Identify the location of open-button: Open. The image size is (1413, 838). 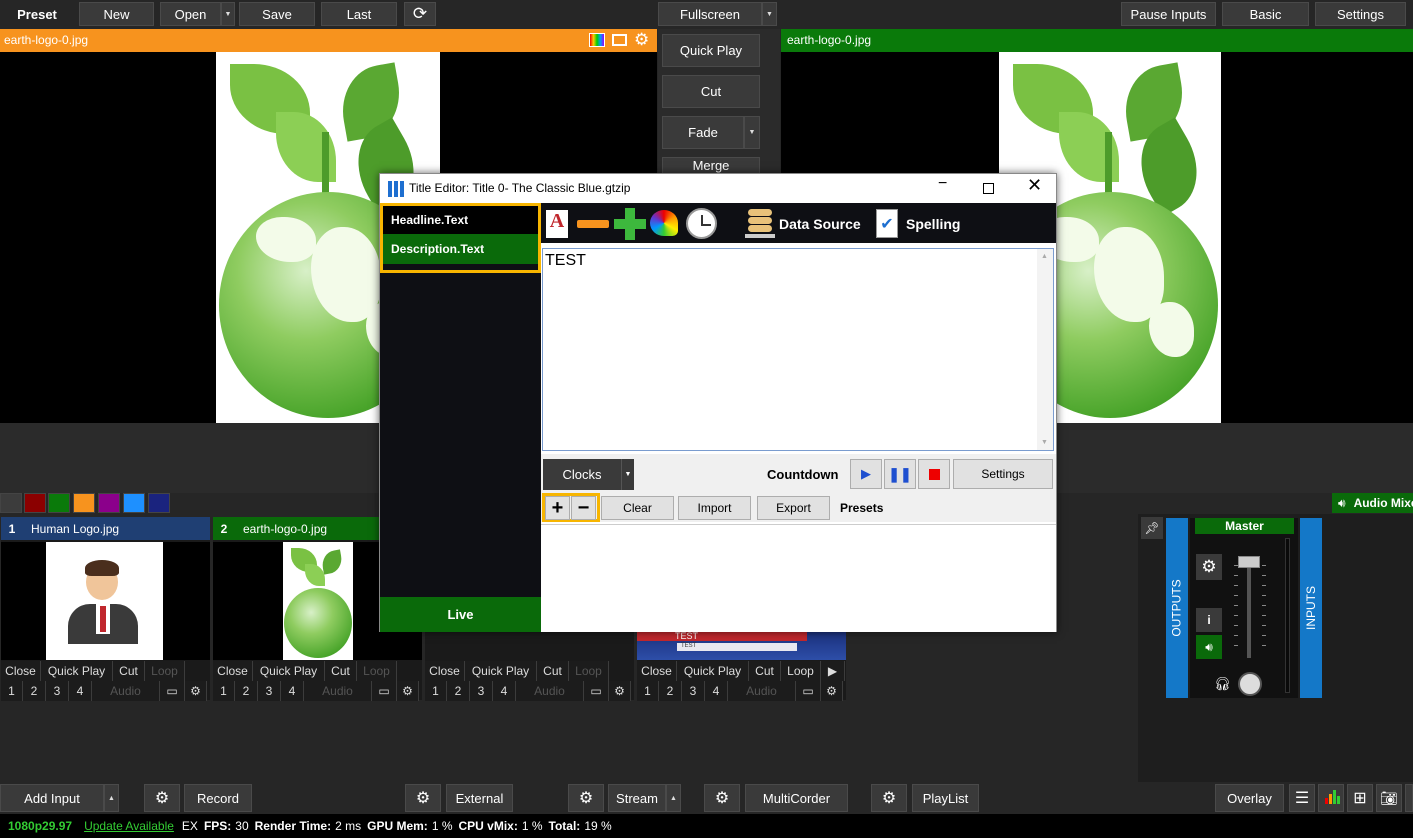
(190, 14).